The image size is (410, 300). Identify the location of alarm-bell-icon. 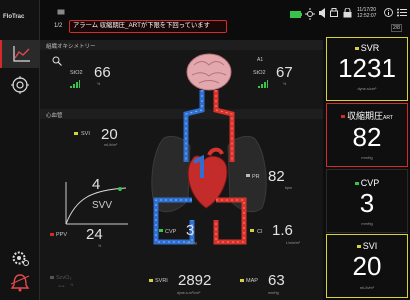
(20, 283).